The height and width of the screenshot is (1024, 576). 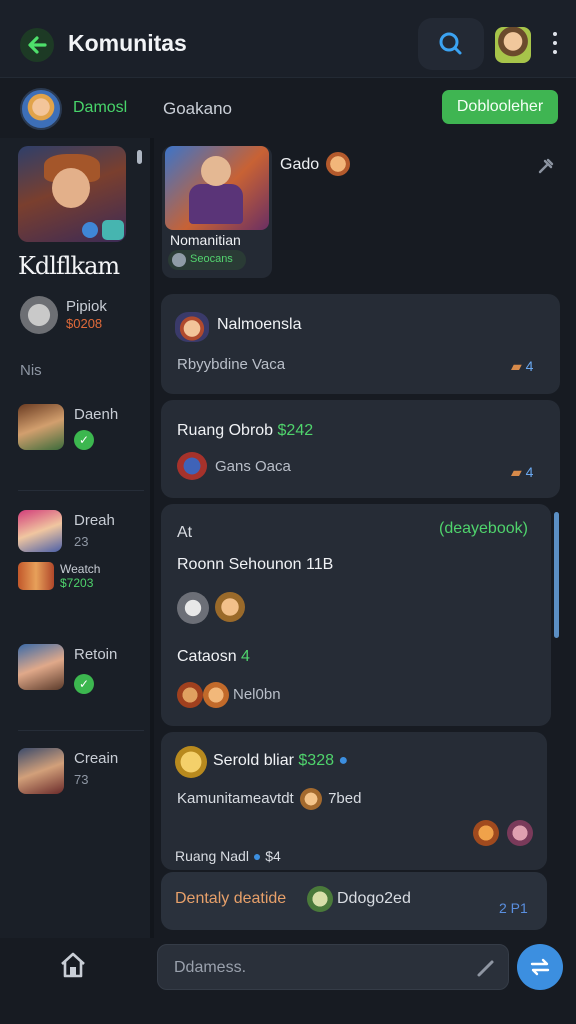 What do you see at coordinates (281, 760) in the screenshot?
I see `card-title: Serold bliar $328 ●` at bounding box center [281, 760].